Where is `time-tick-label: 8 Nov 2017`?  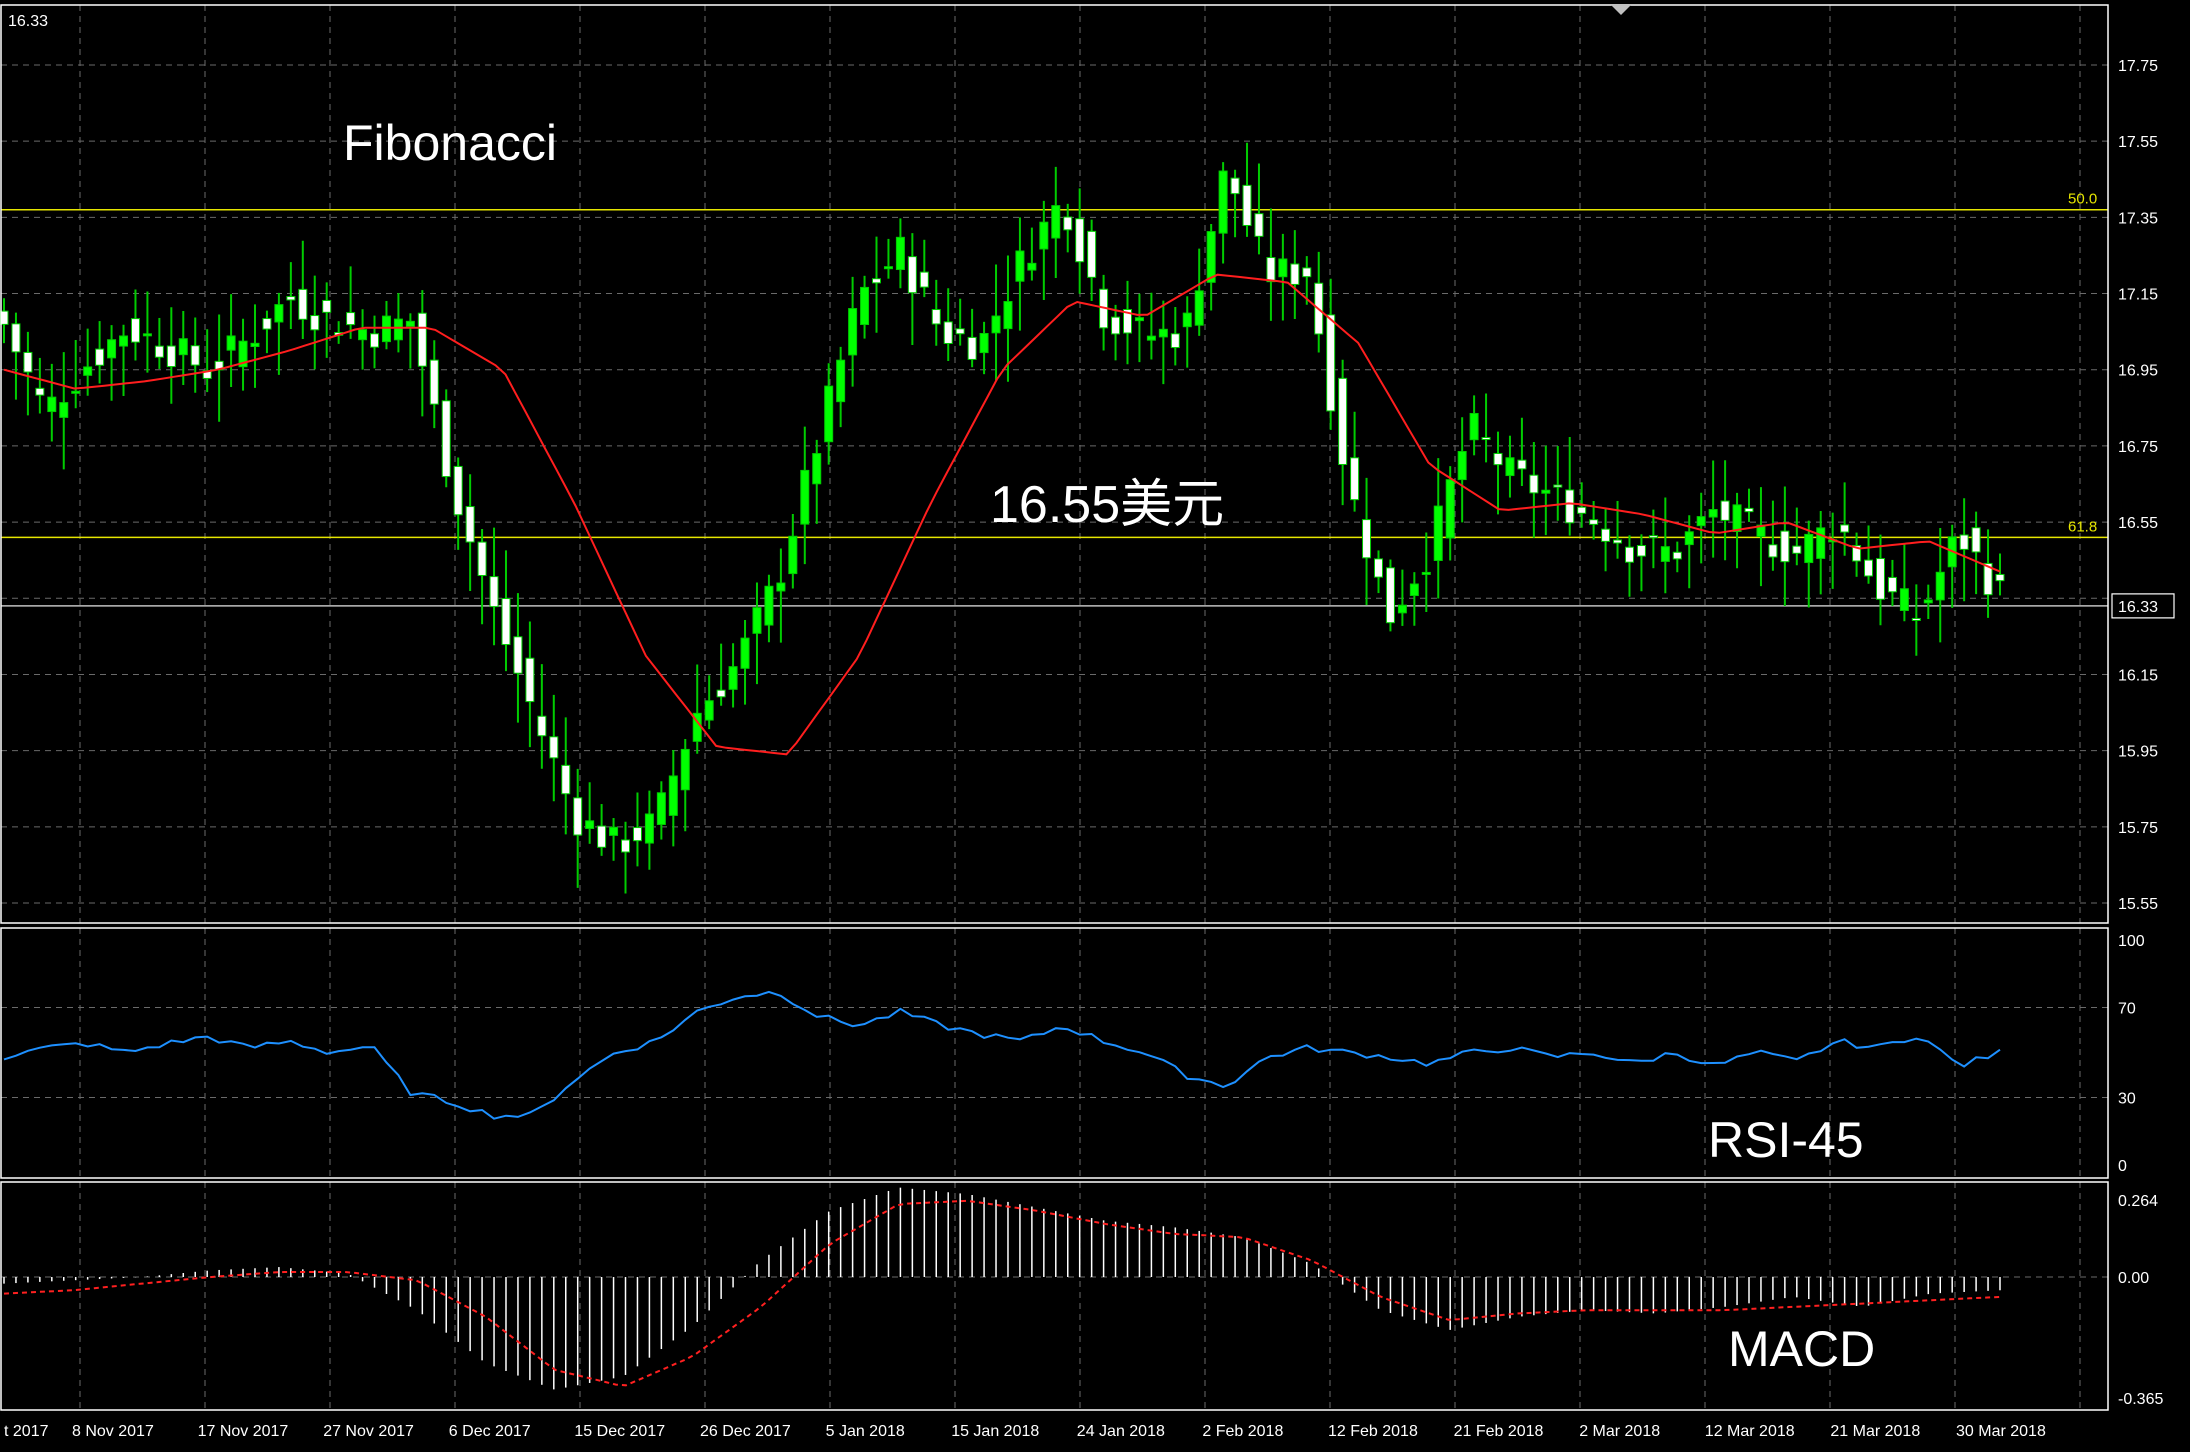 time-tick-label: 8 Nov 2017 is located at coordinates (113, 1431).